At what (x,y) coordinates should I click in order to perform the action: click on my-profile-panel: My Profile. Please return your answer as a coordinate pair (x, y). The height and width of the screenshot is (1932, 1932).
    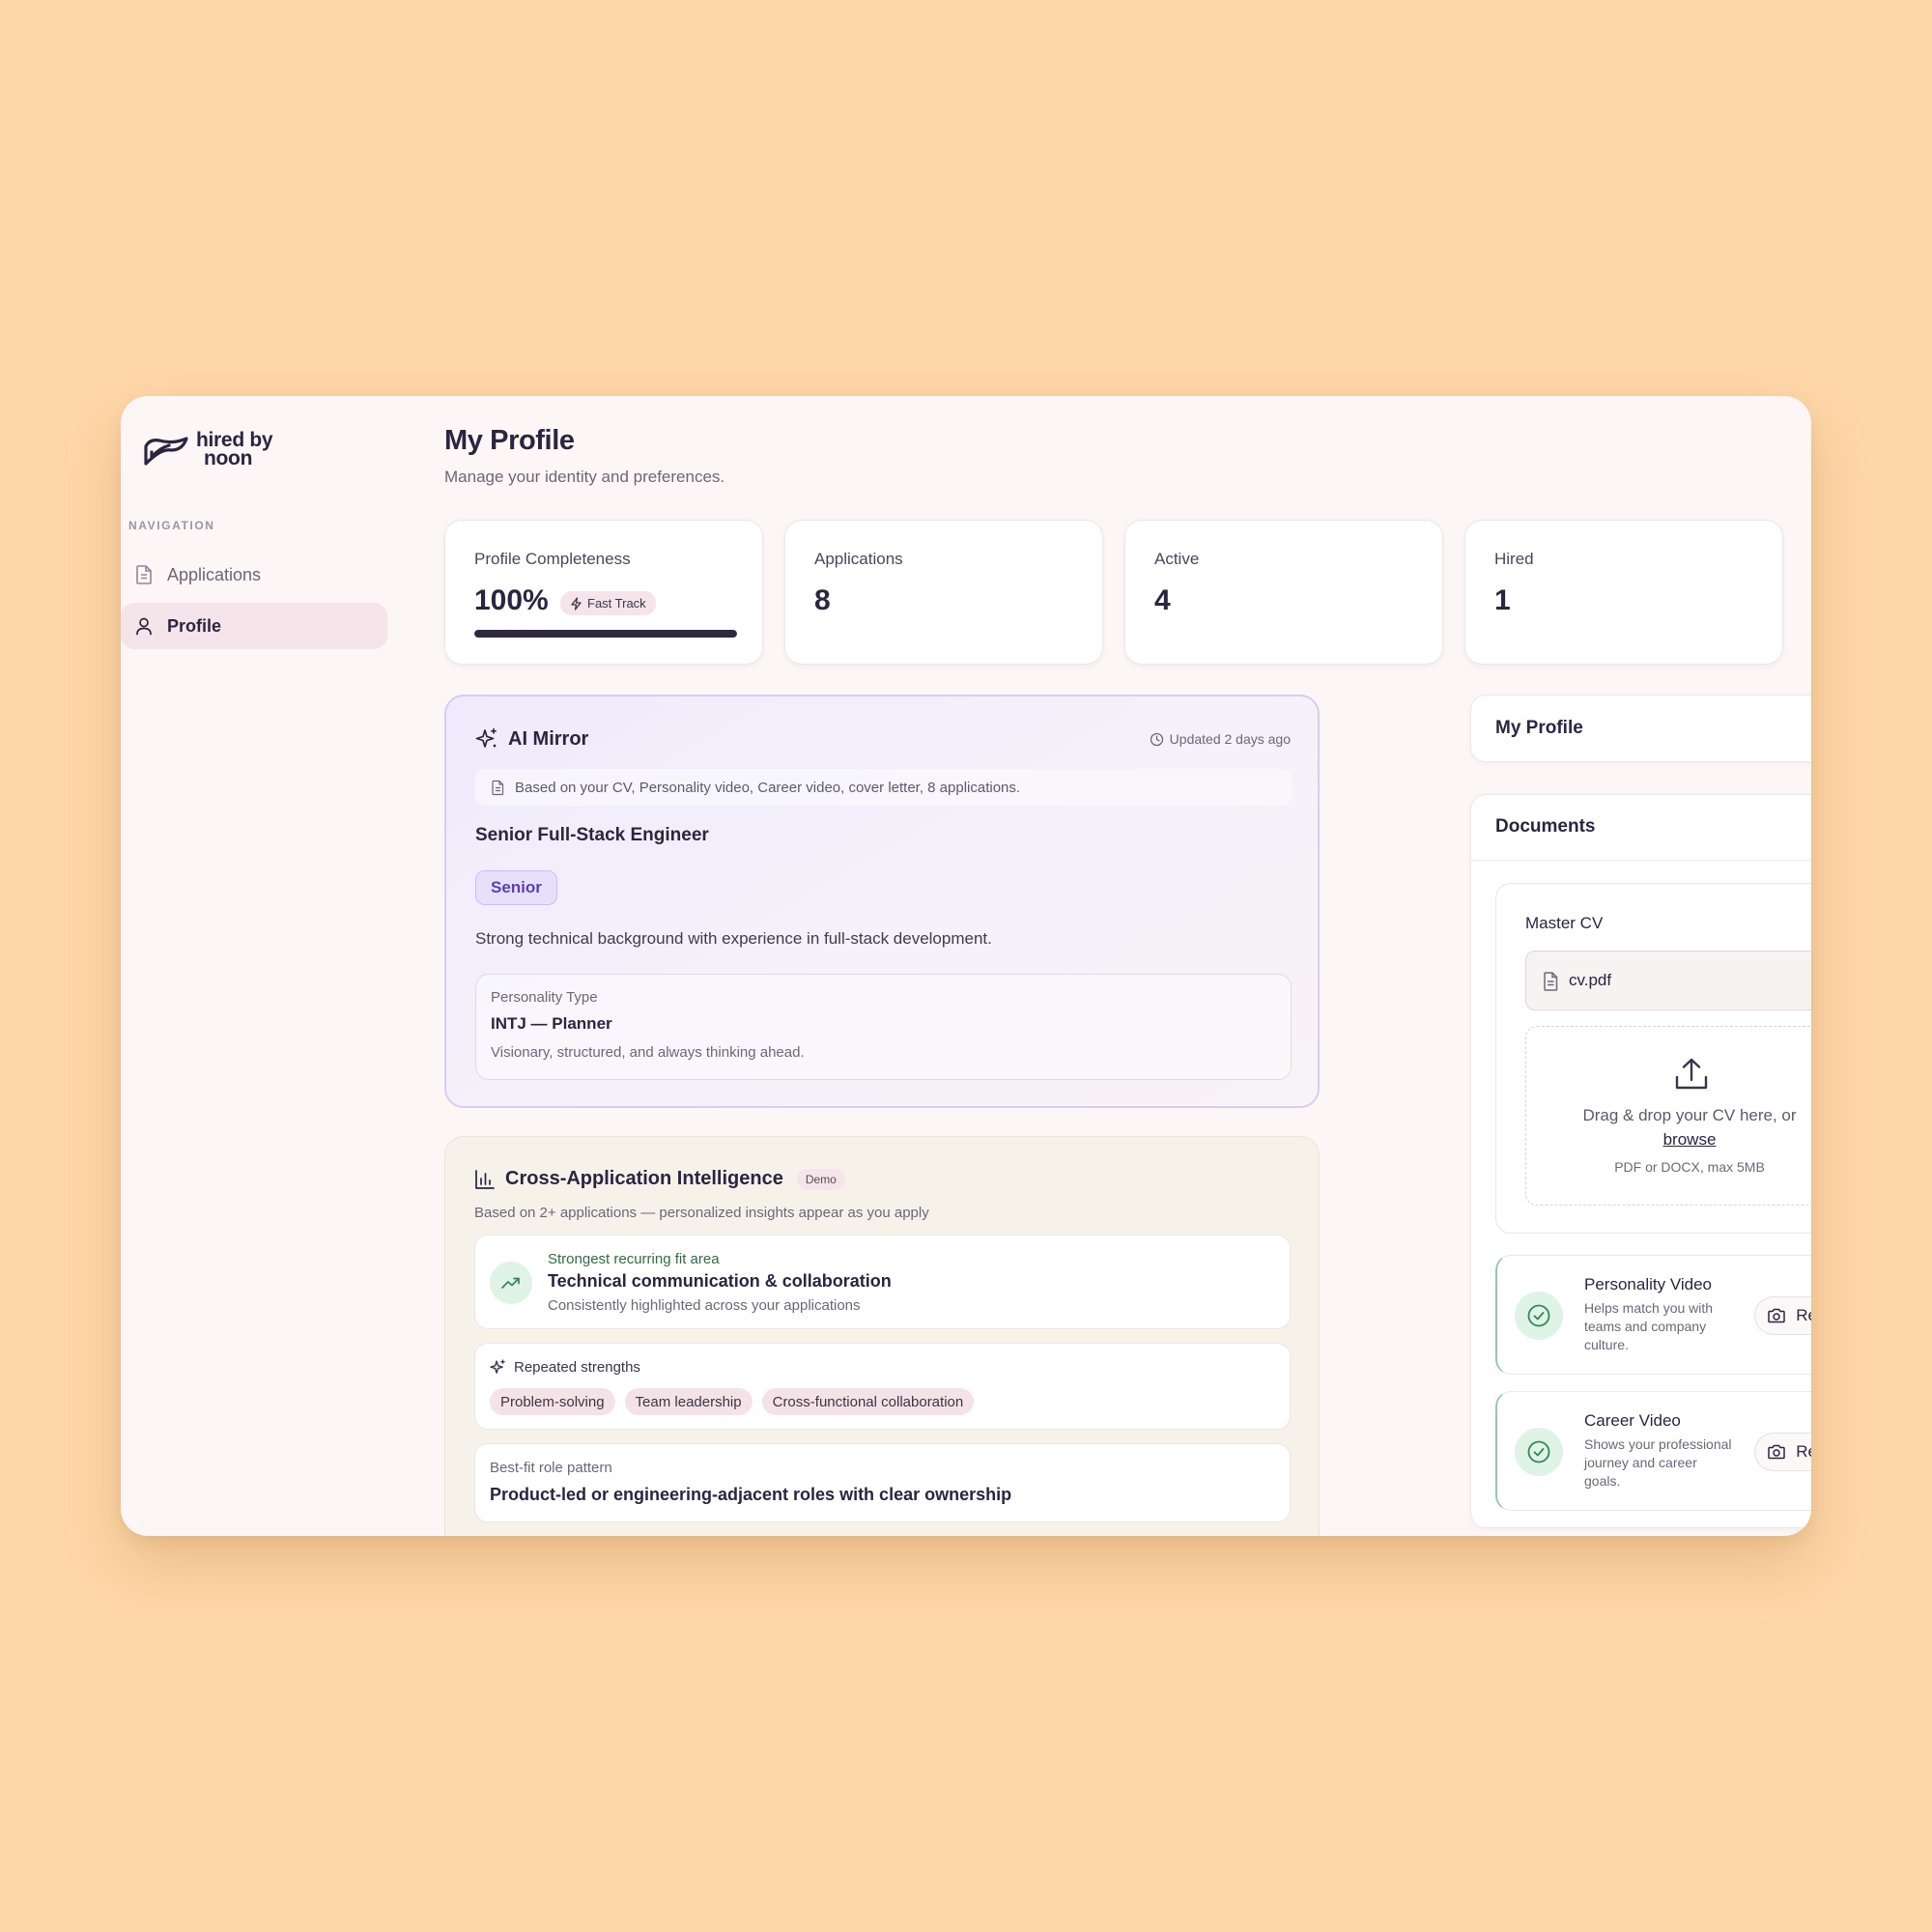
    Looking at the image, I should click on (1640, 728).